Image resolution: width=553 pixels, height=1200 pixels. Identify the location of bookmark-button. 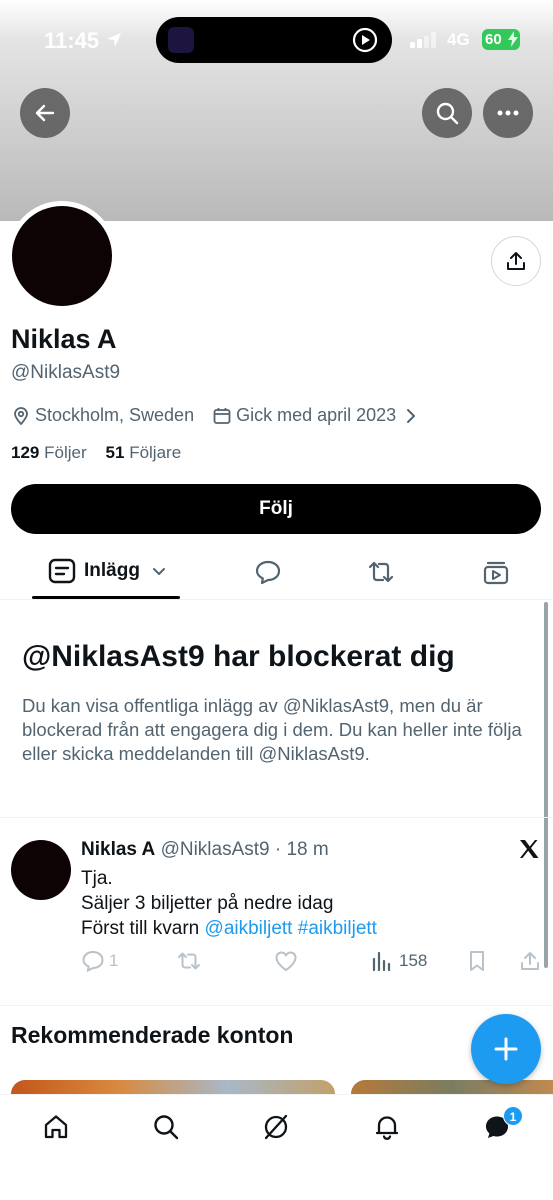
(477, 961).